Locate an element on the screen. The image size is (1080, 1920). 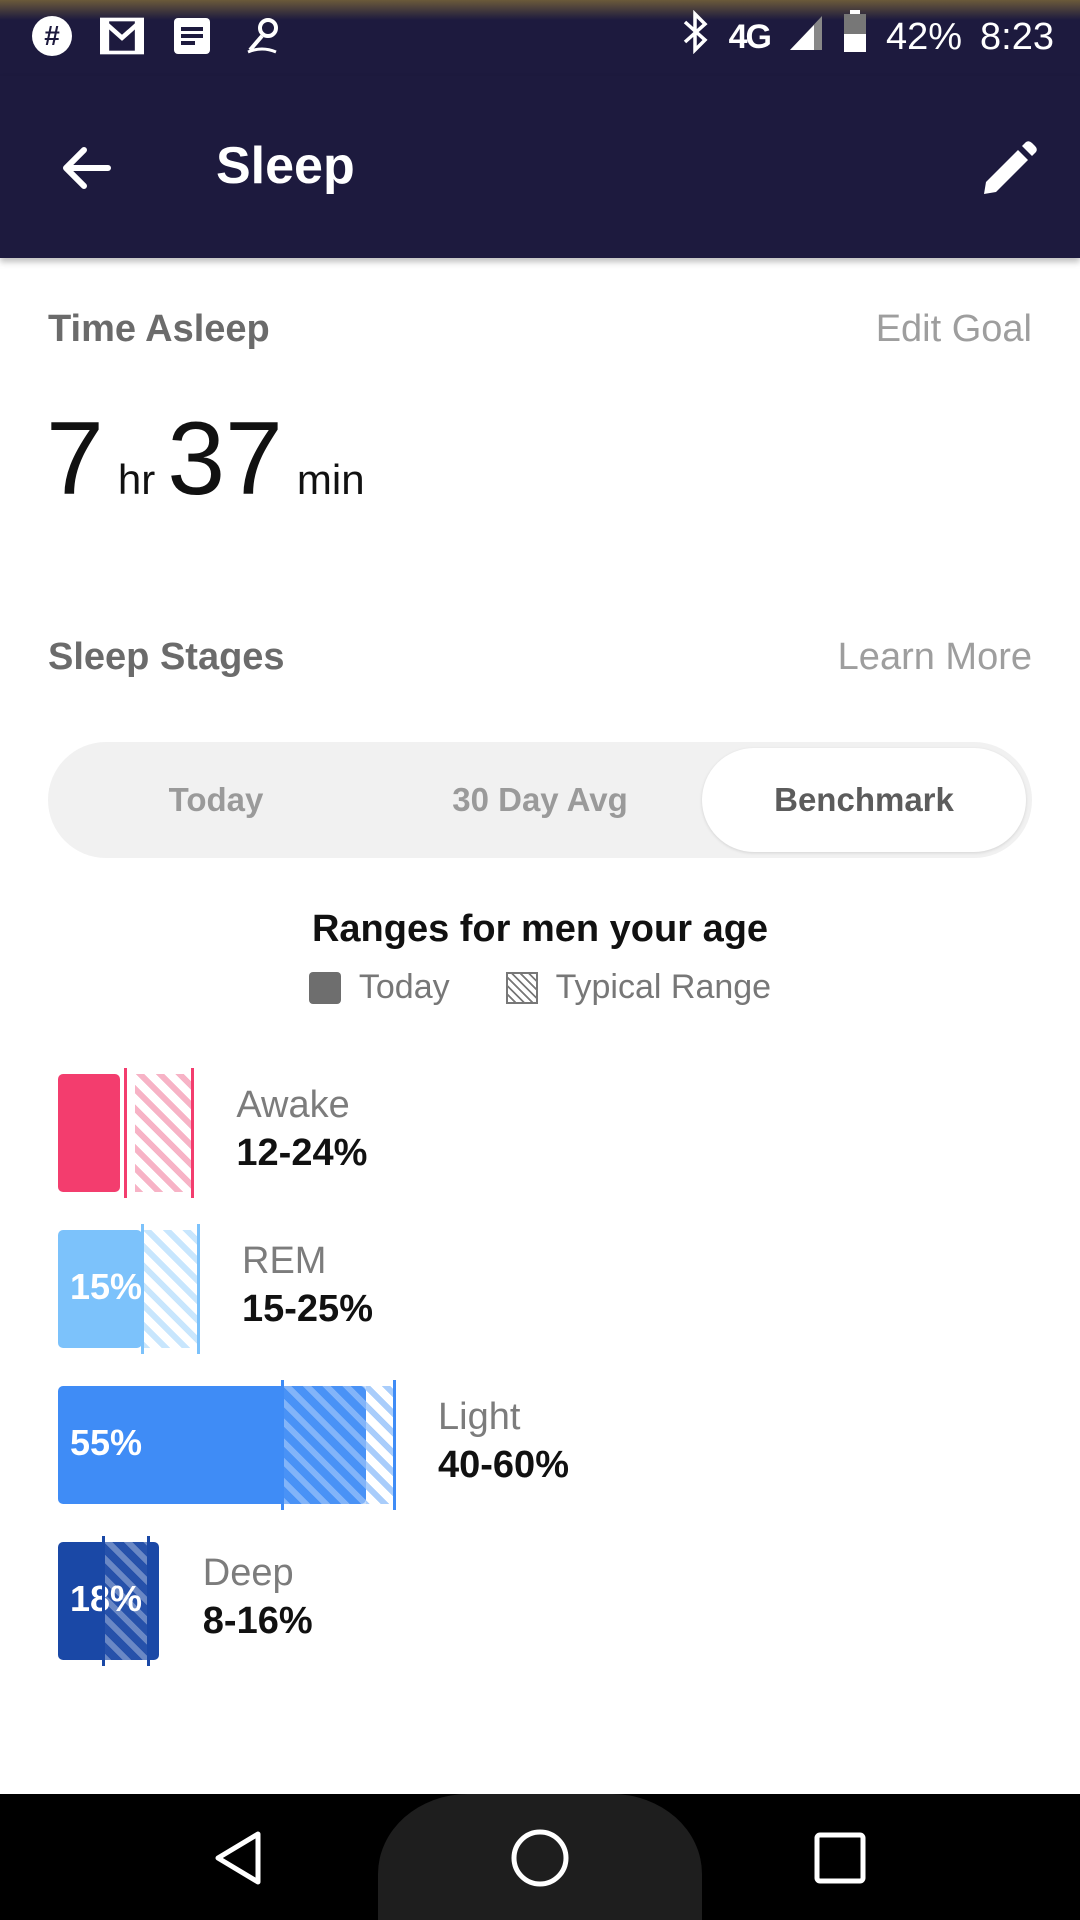
battery-percent: 42% is located at coordinates (924, 36).